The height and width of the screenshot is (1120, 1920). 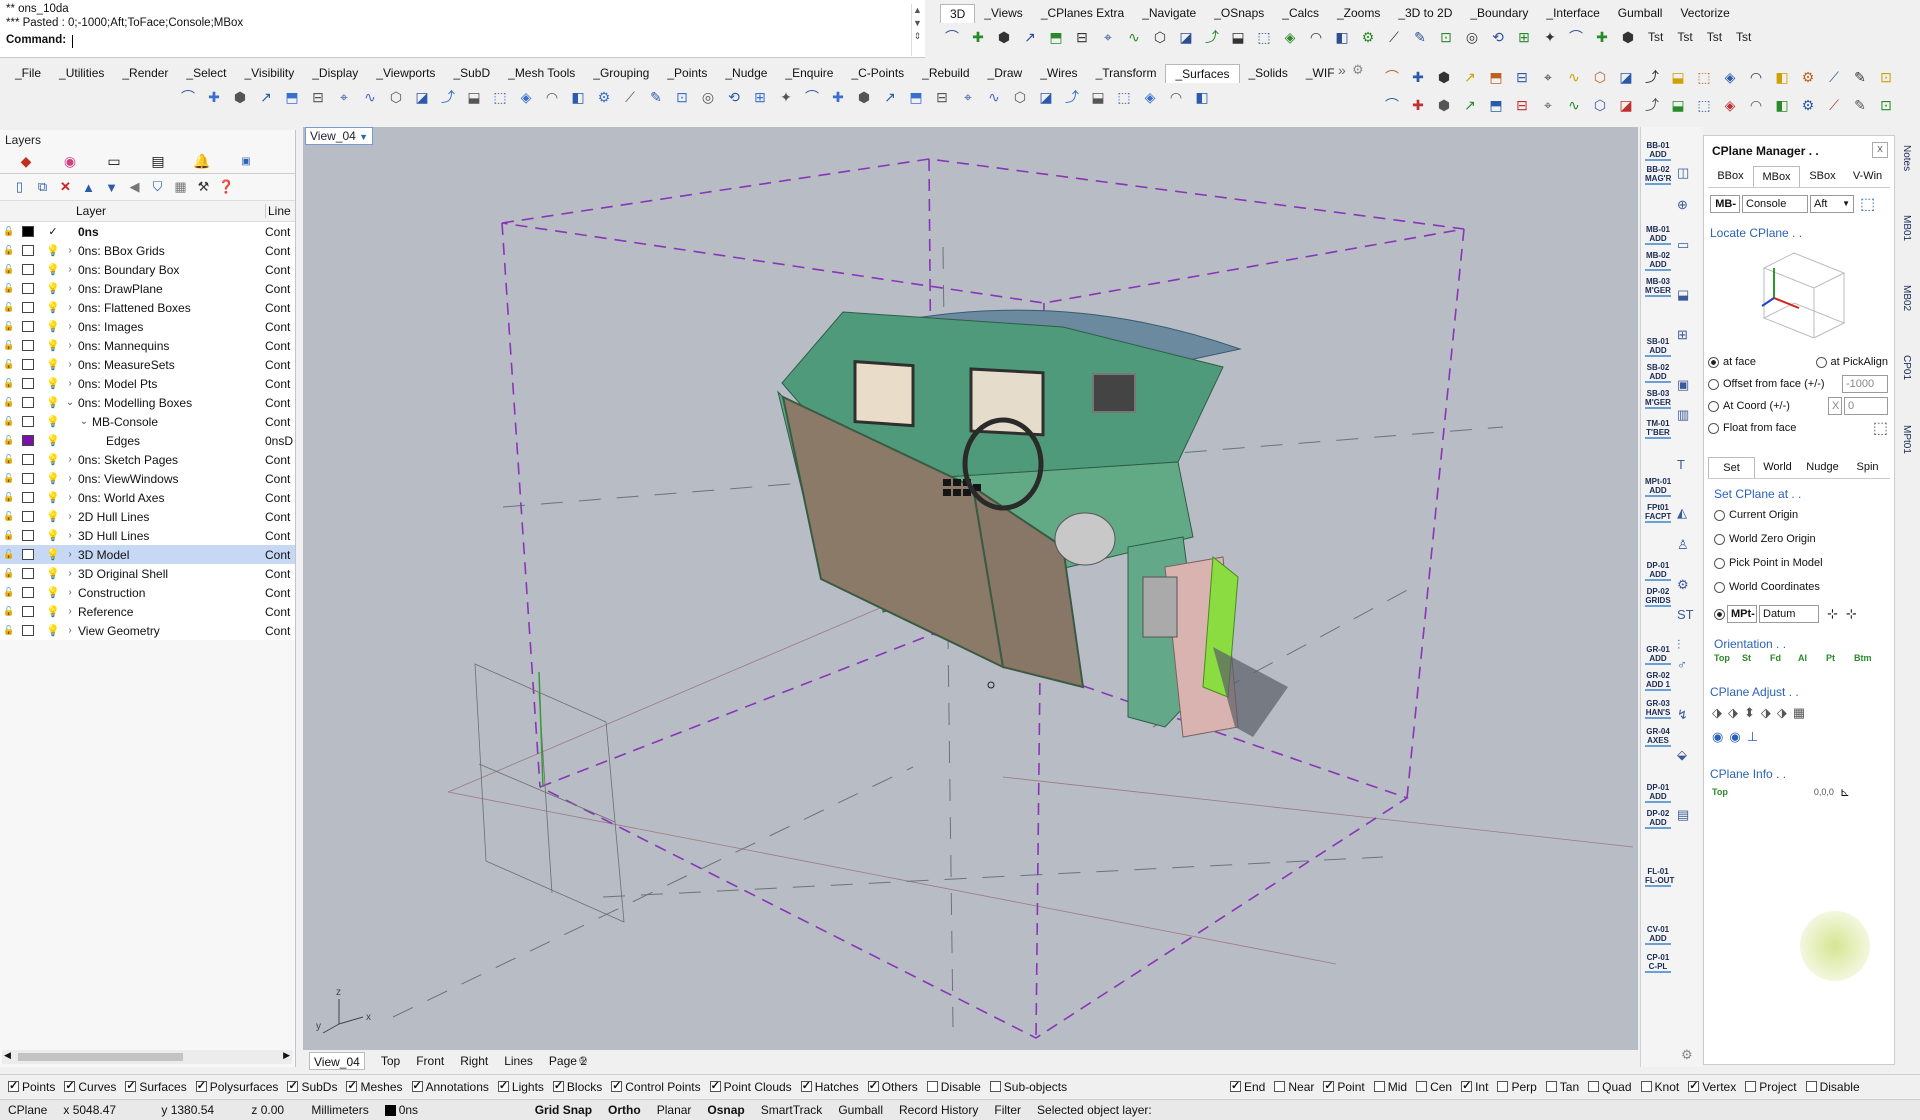 I want to click on tab-file: _File, so click(x=28, y=73).